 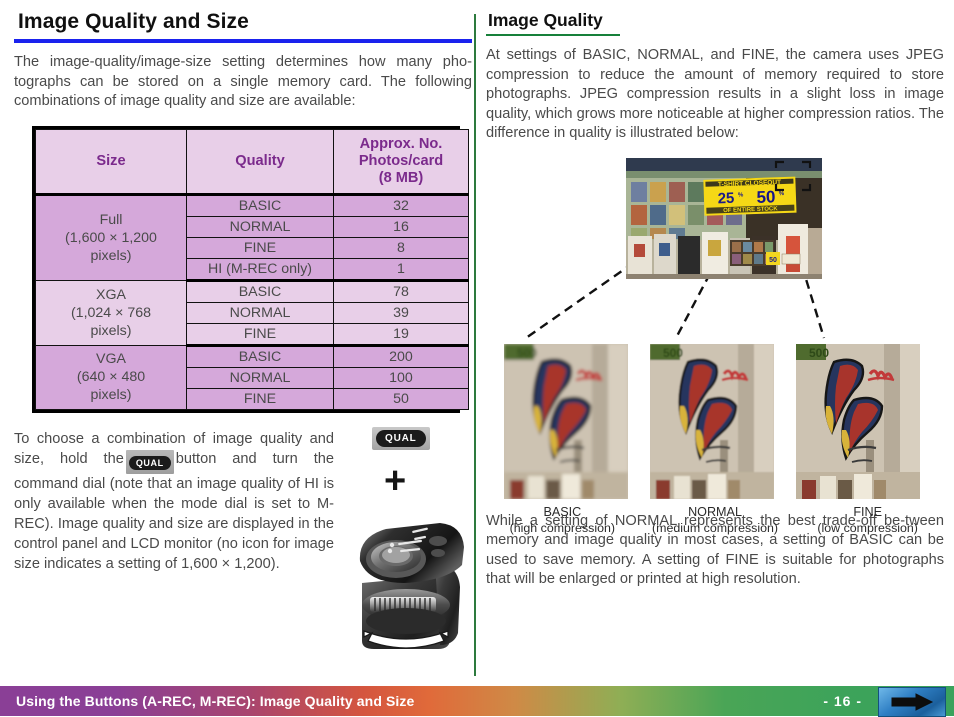 What do you see at coordinates (566, 421) in the screenshot?
I see `crop-sample-basic: 500` at bounding box center [566, 421].